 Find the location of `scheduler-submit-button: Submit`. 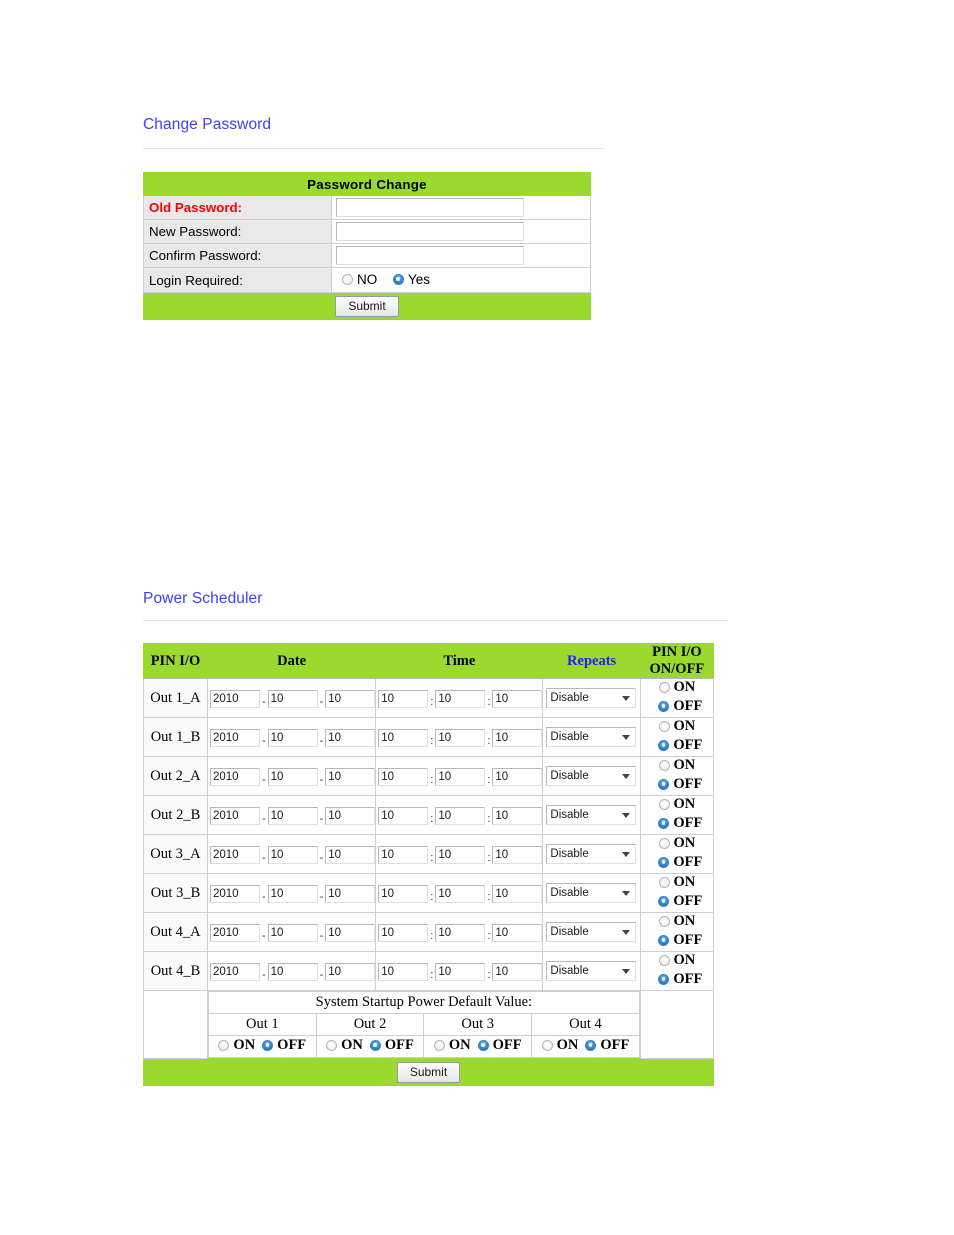

scheduler-submit-button: Submit is located at coordinates (428, 1072).